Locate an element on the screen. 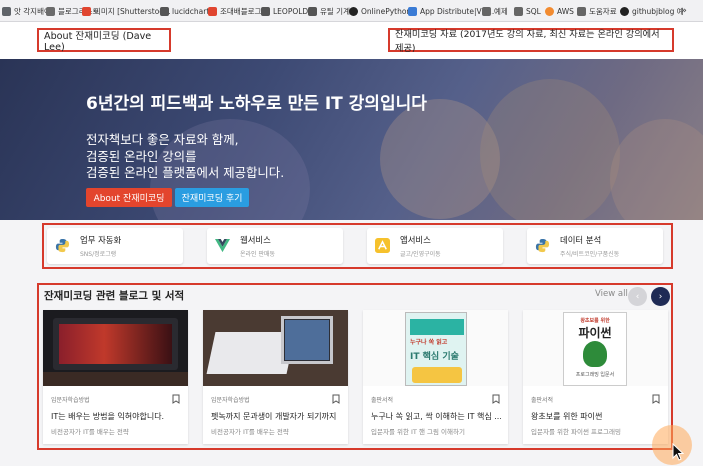 This screenshot has width=703, height=466. card-thumbnail: 누구나 쏙 읽고 IT 핵심 기술 is located at coordinates (435, 348).